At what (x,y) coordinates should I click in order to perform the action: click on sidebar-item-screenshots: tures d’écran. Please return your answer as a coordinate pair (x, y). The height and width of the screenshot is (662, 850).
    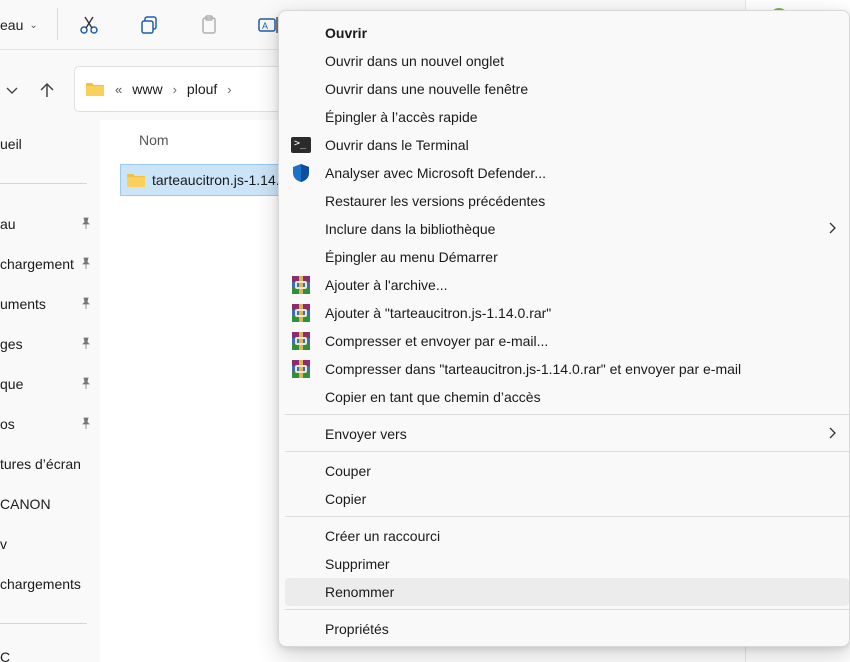
    Looking at the image, I should click on (50, 464).